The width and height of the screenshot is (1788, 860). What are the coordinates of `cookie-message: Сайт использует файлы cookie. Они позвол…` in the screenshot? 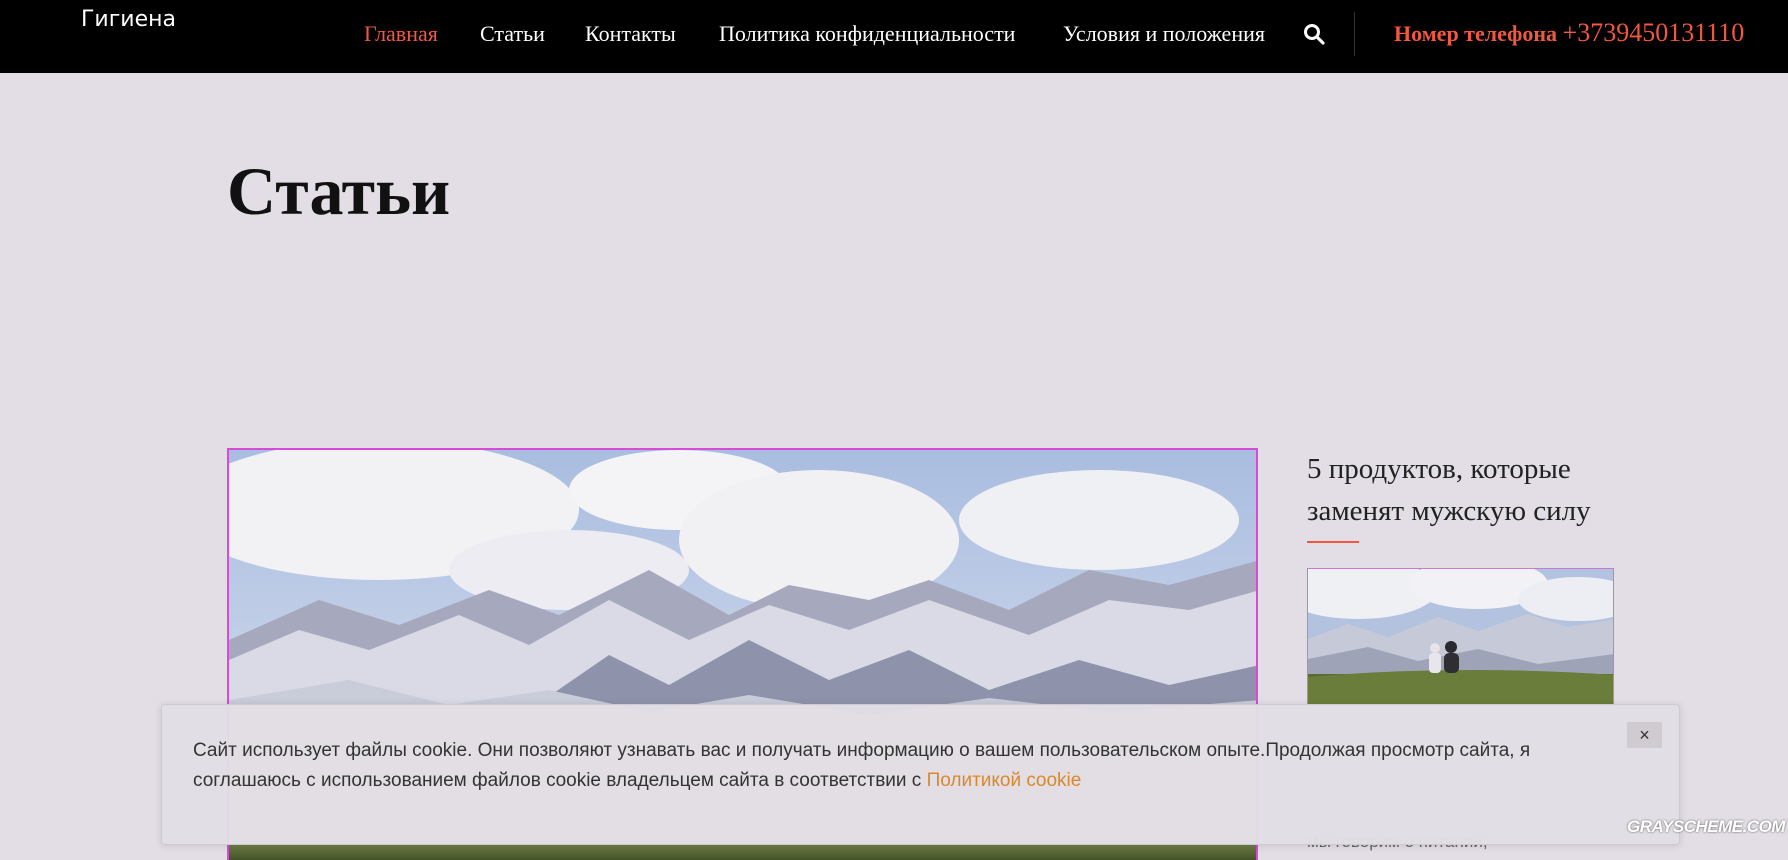 It's located at (893, 766).